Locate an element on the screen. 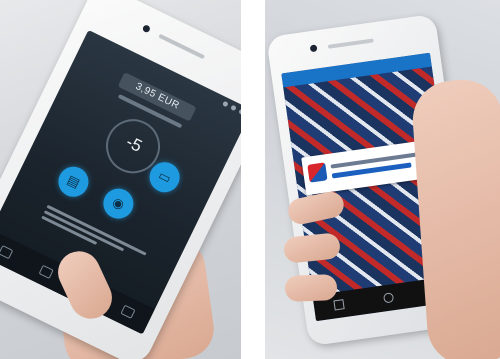  charging-icon: ▤ is located at coordinates (73, 181).